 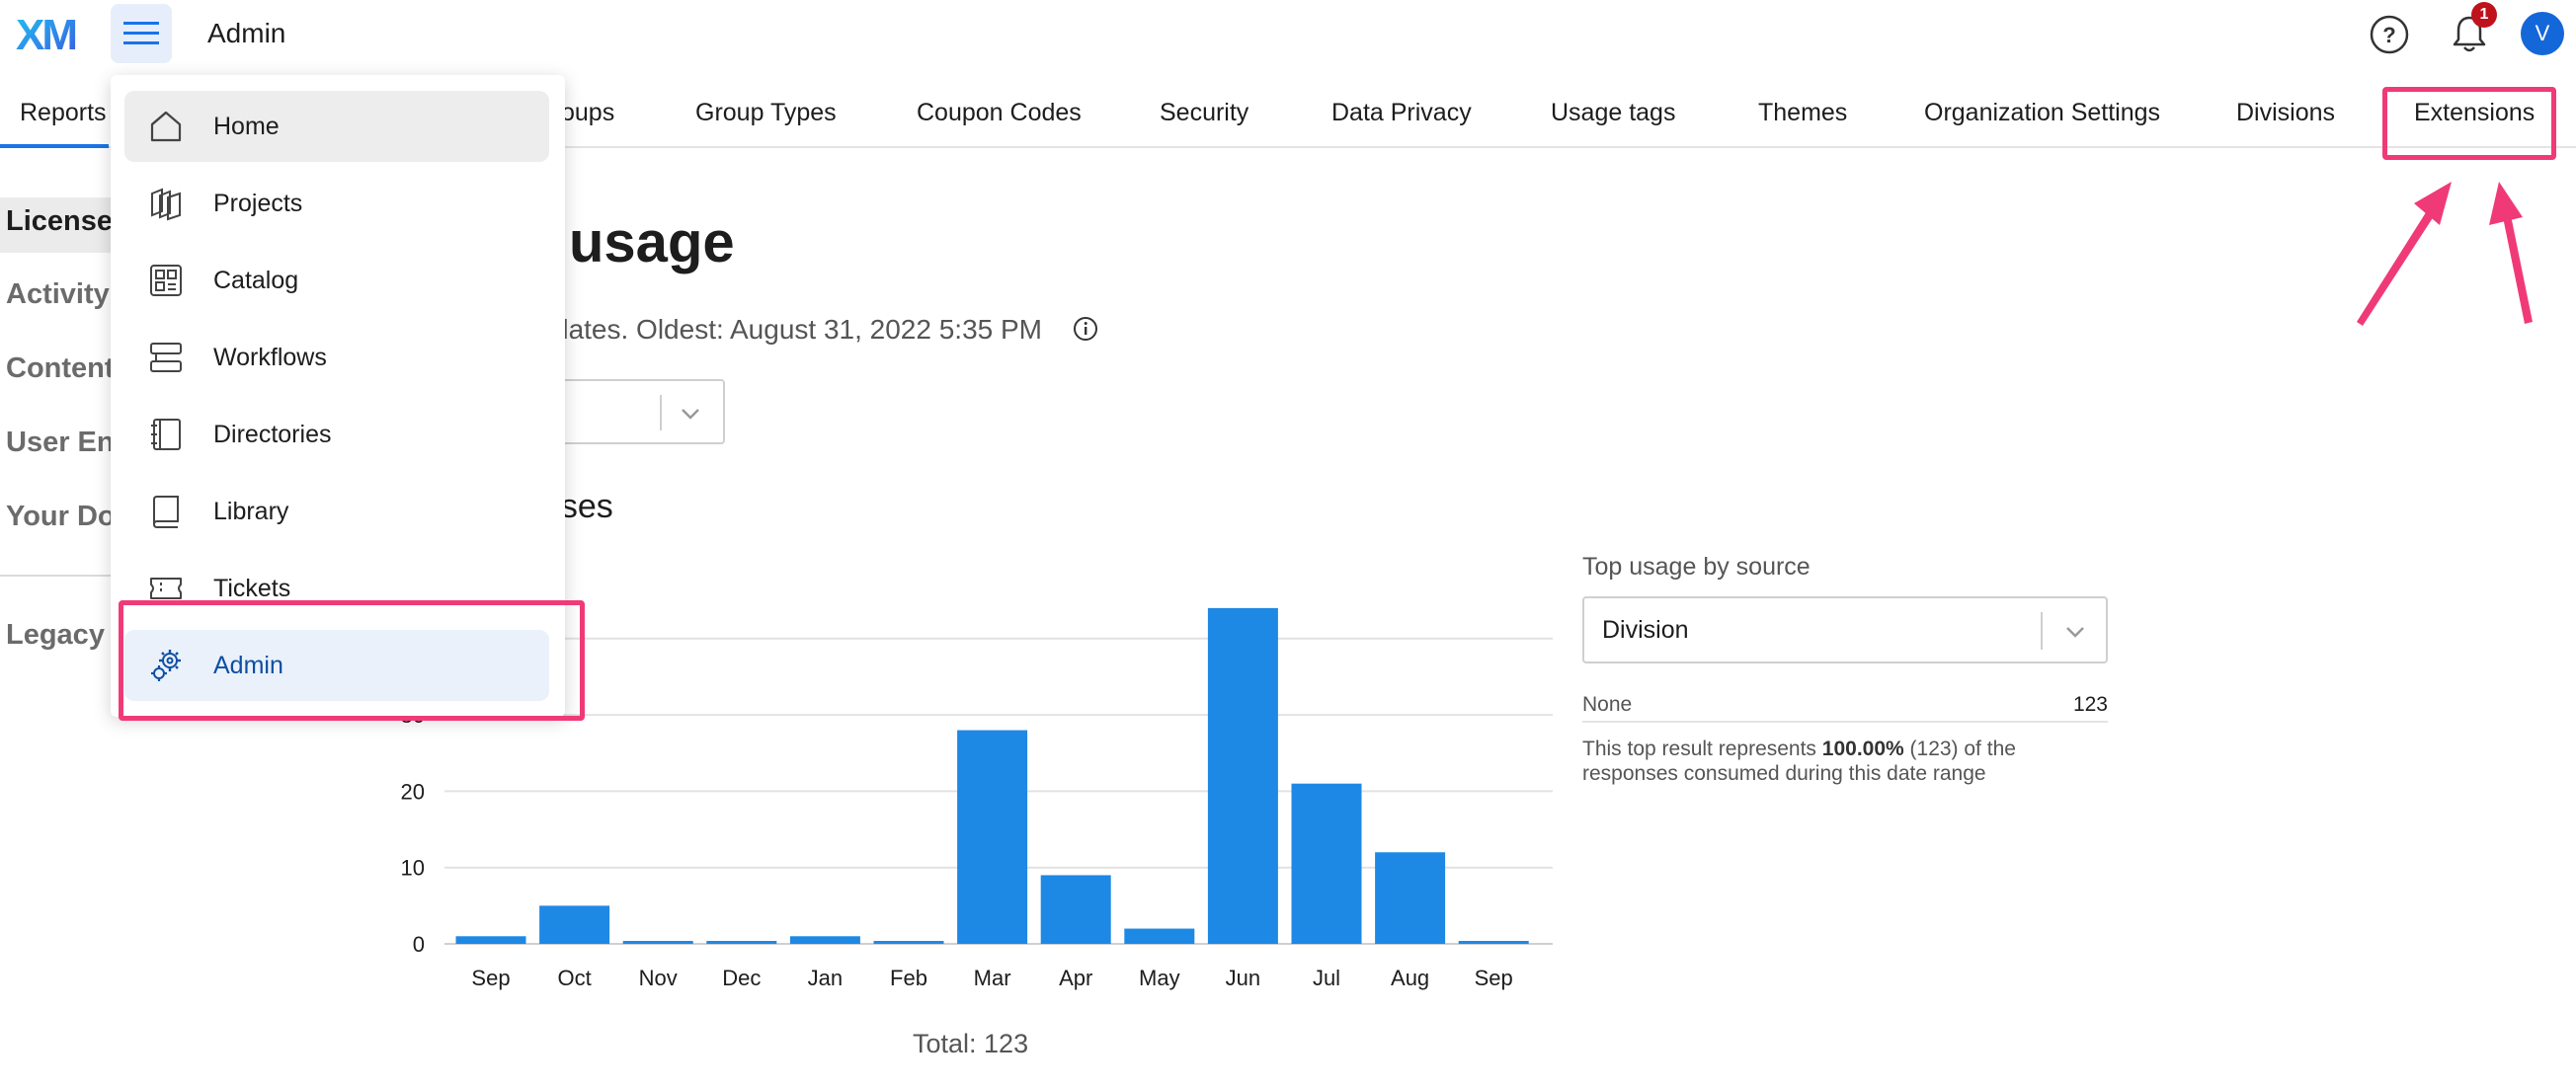 I want to click on usage-note-prefix: This top result represents, so click(x=1702, y=749).